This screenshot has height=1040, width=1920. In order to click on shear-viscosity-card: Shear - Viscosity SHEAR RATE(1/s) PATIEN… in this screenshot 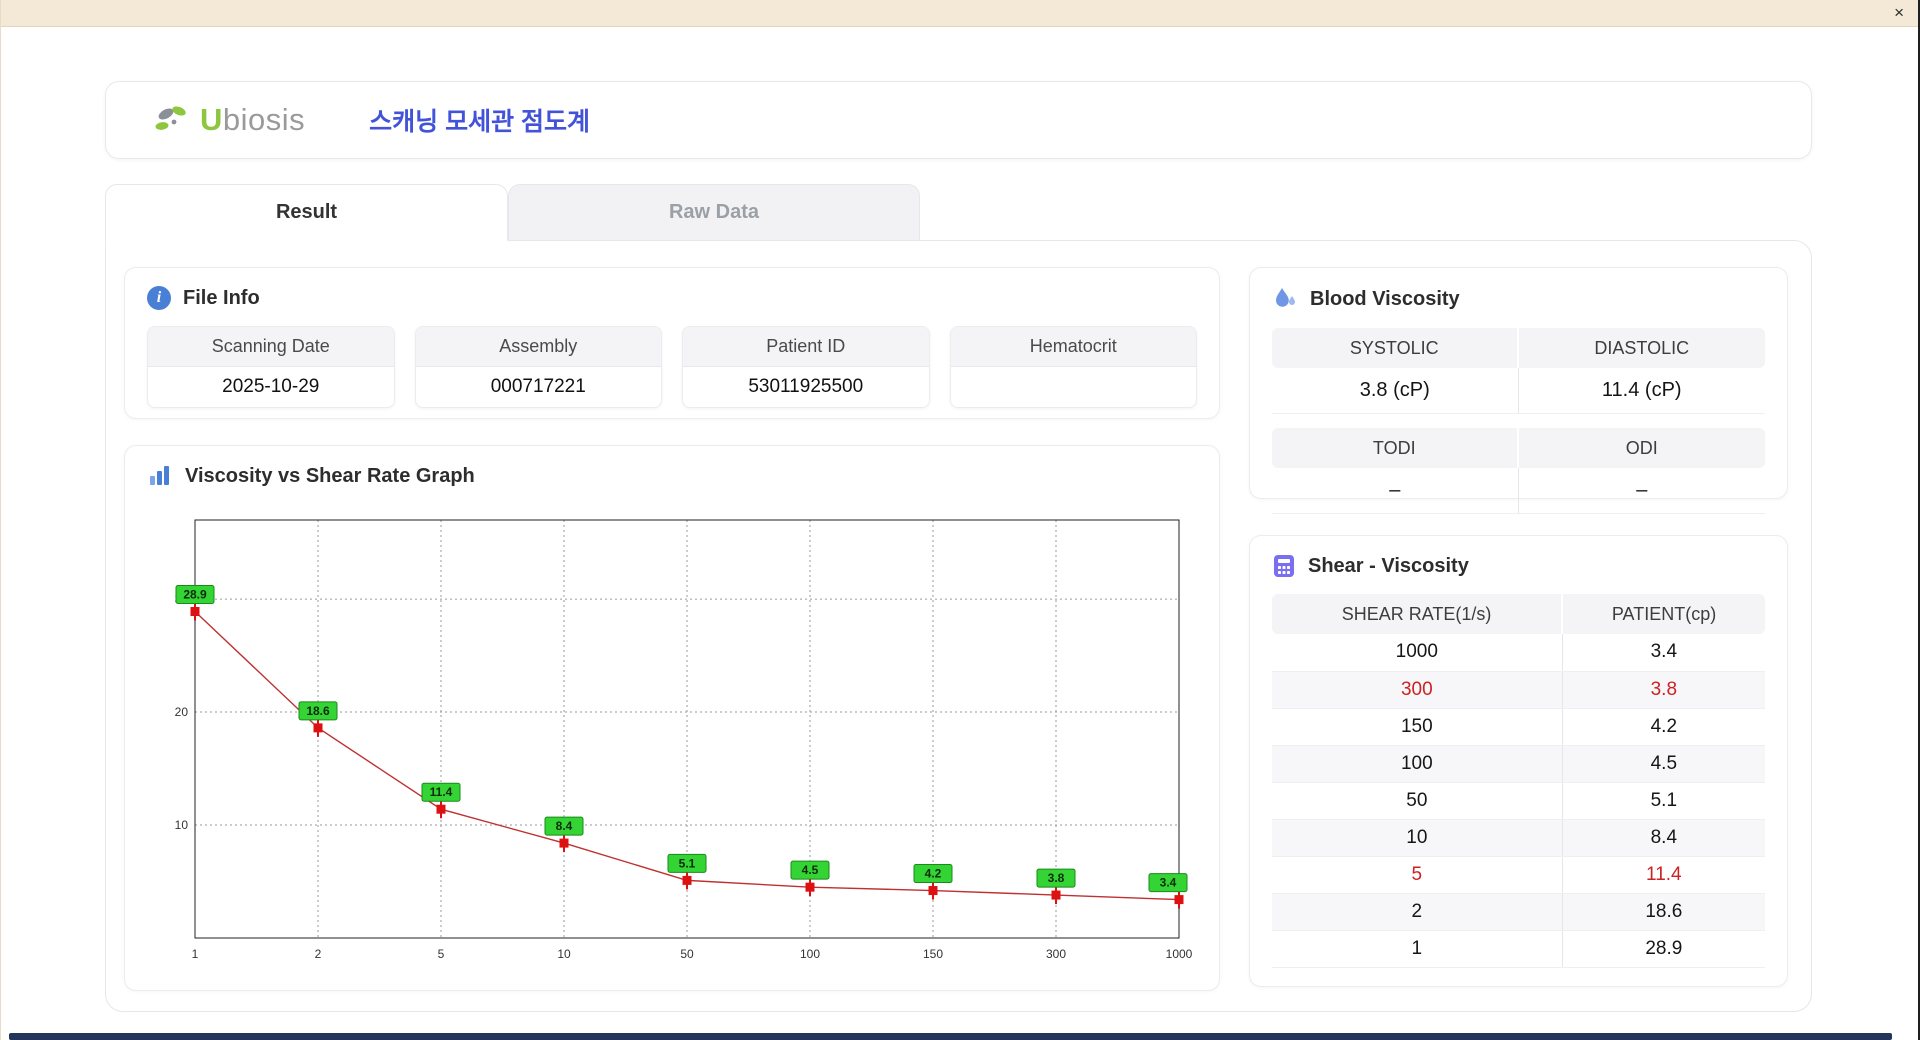, I will do `click(1518, 761)`.